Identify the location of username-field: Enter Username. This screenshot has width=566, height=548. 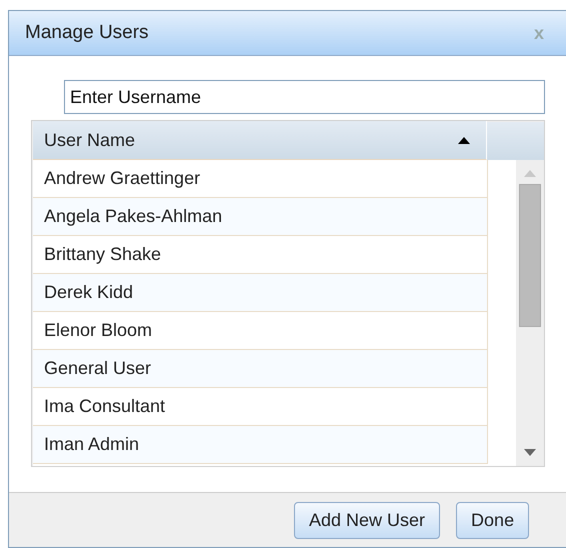
(304, 97).